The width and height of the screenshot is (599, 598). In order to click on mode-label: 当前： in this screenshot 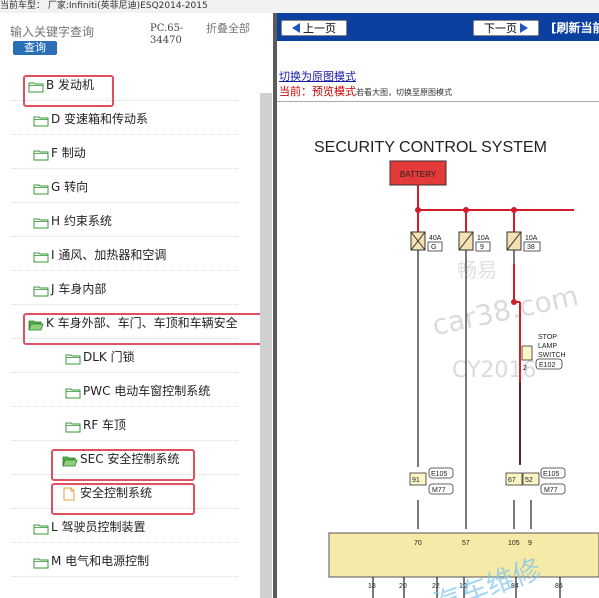, I will do `click(295, 91)`.